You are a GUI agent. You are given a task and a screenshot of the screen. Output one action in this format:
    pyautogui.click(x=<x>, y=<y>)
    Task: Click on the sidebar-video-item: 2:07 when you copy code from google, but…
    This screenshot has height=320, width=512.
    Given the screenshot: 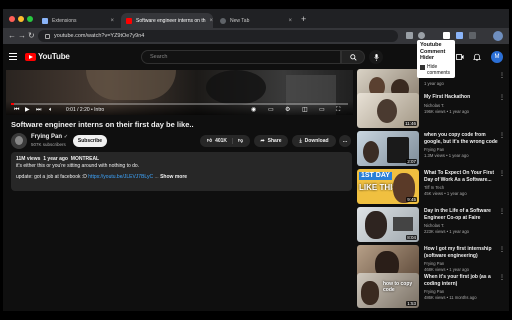 What is the action you would take?
    pyautogui.click(x=431, y=149)
    